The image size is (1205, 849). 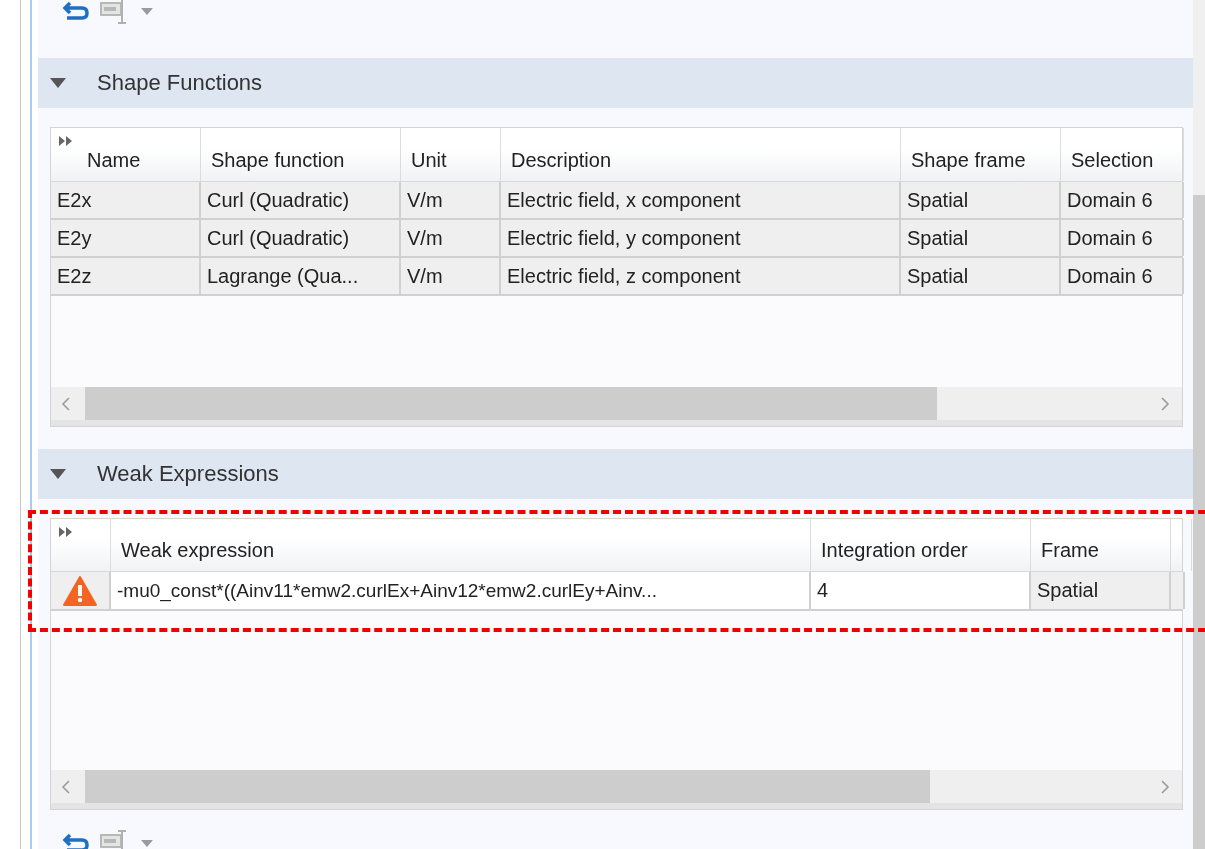 I want to click on column-header: Shape function, so click(x=301, y=154).